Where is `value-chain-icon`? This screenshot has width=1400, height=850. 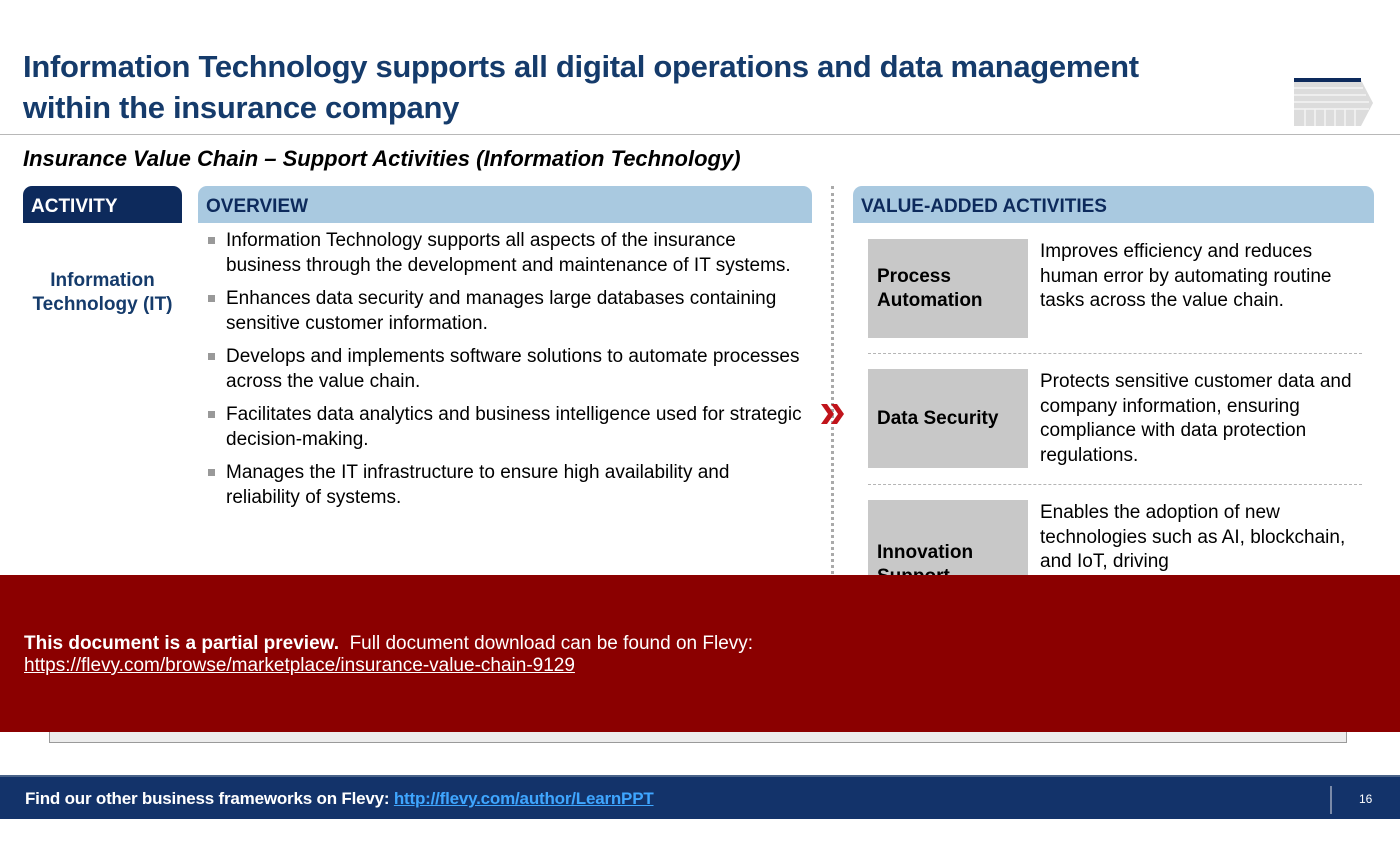
value-chain-icon is located at coordinates (1333, 102).